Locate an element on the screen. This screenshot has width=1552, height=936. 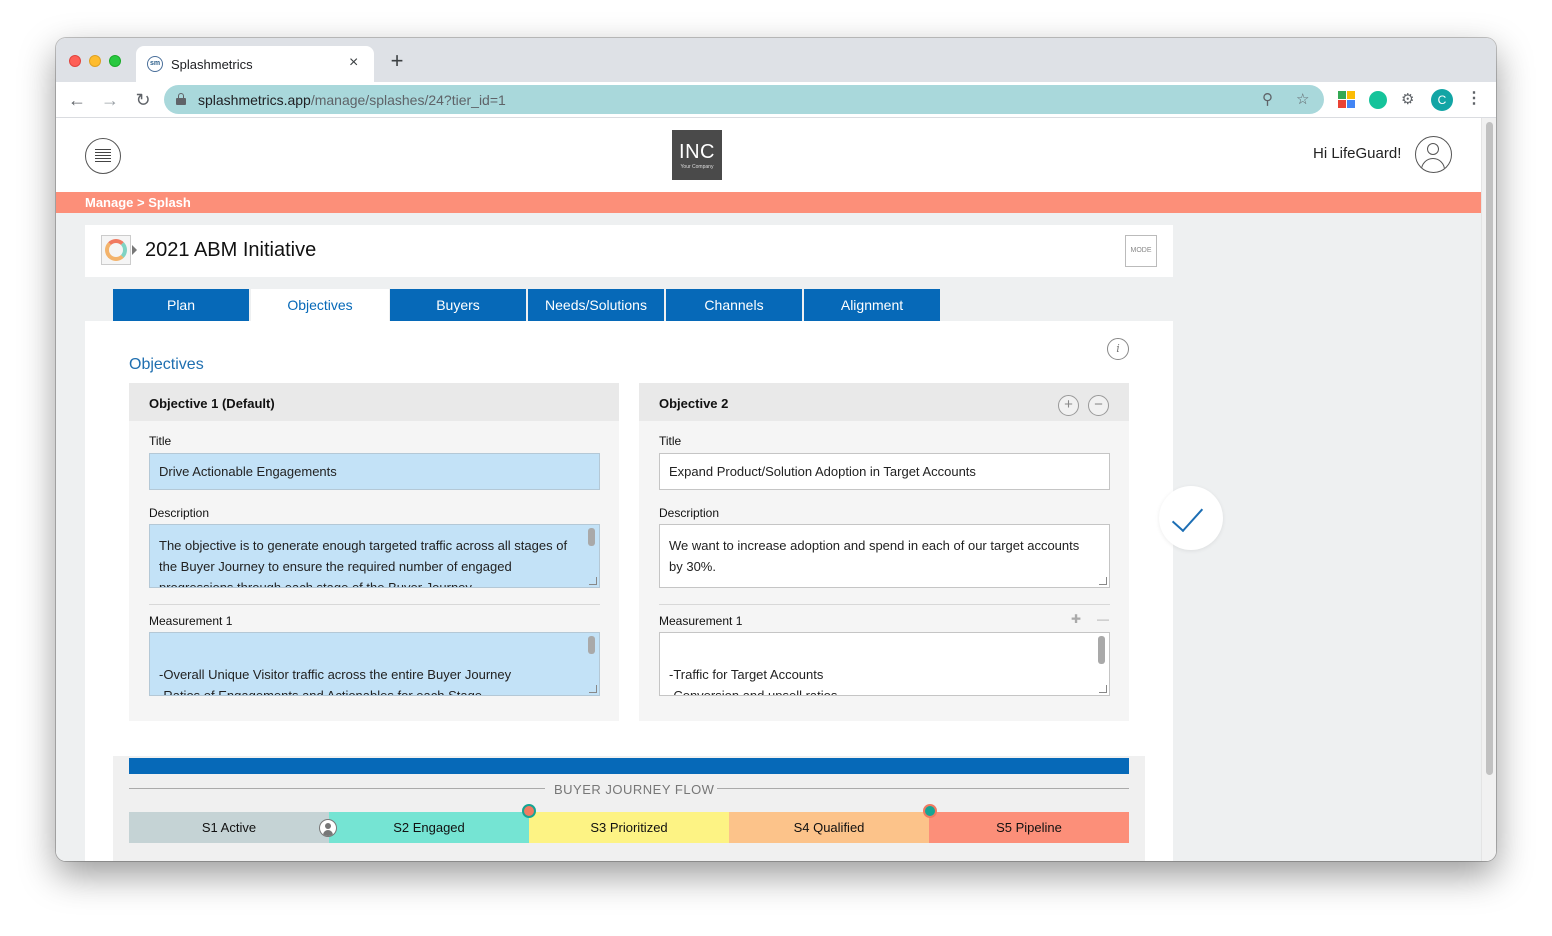
stage-s1-active: S1 Active is located at coordinates (229, 827).